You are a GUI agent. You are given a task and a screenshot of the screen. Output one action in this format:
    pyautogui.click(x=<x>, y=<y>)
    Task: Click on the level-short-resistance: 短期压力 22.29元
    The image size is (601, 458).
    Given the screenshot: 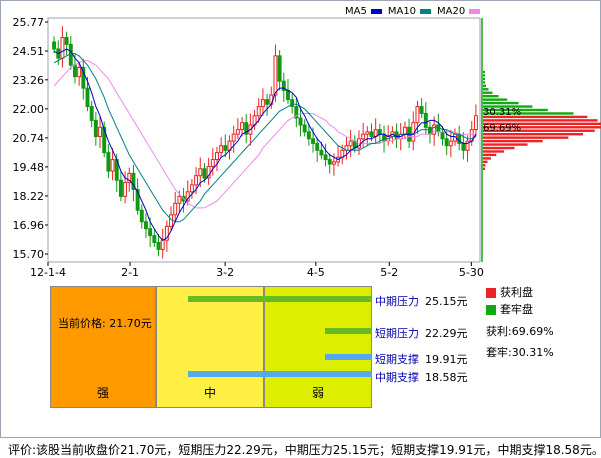 What is the action you would take?
    pyautogui.click(x=421, y=333)
    